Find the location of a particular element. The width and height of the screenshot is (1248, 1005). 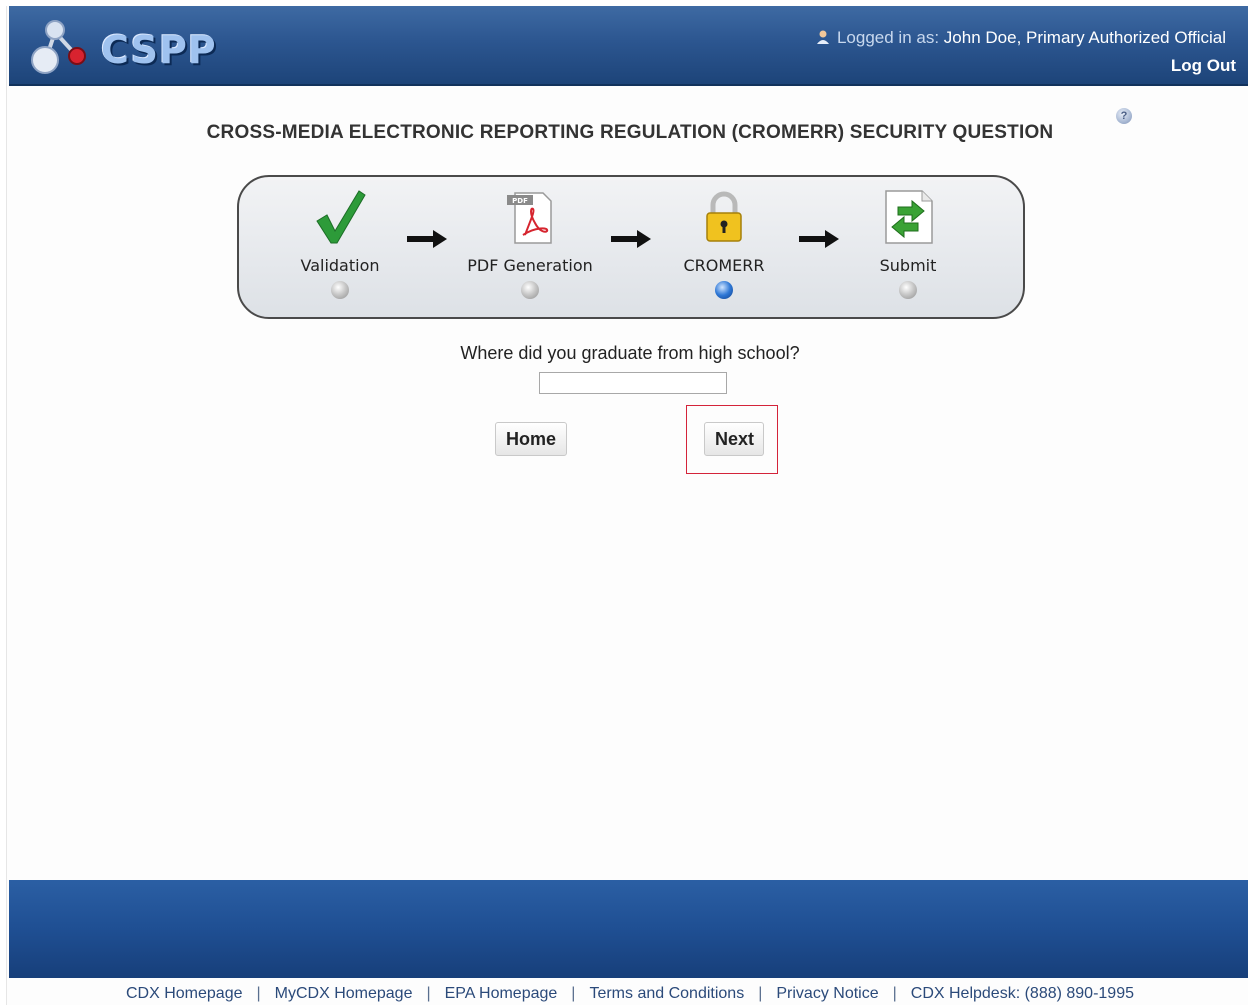

green-checkmark-icon is located at coordinates (341, 217).